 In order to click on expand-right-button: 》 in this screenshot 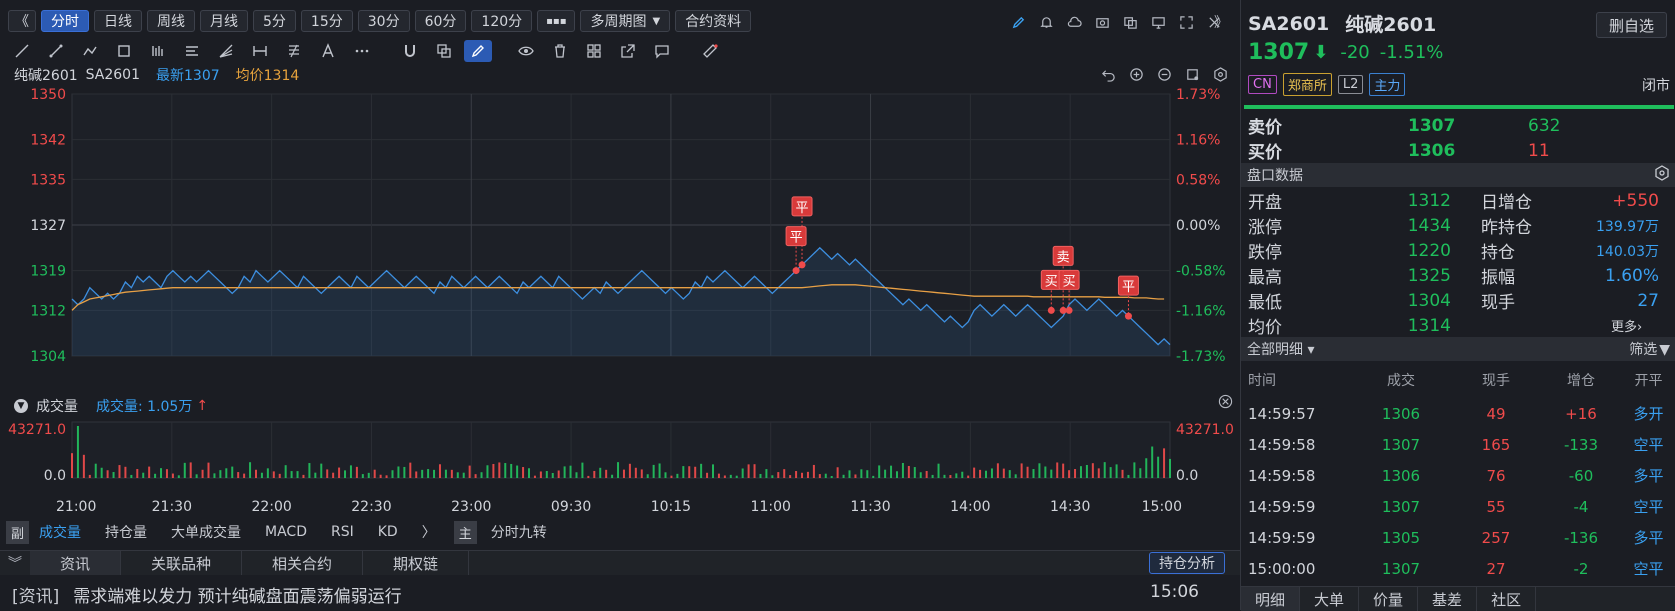, I will do `click(1221, 22)`.